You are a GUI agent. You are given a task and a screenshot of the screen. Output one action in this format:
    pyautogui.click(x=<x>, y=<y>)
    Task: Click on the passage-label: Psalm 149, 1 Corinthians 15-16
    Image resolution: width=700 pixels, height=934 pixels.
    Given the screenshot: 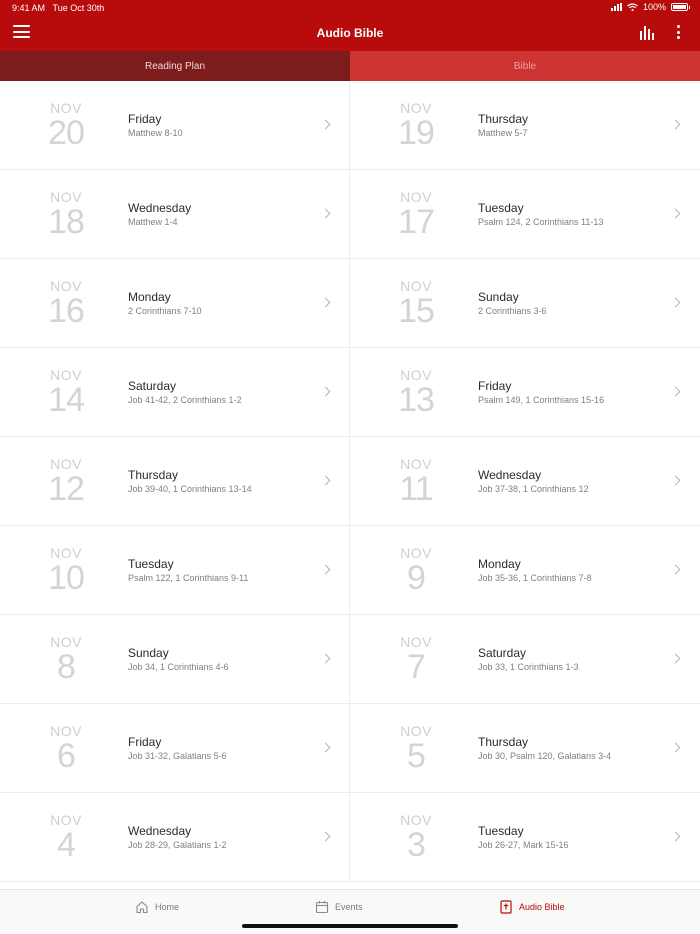 What is the action you would take?
    pyautogui.click(x=541, y=400)
    